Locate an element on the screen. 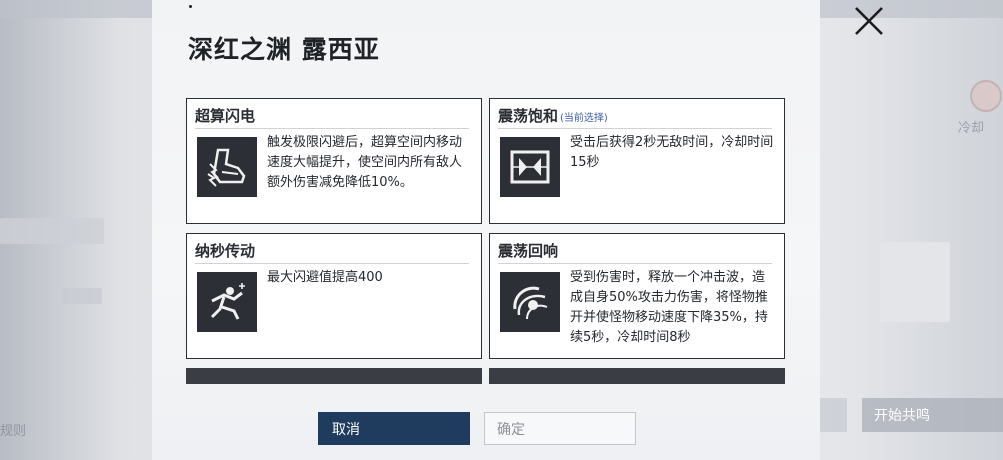  skill-card-name: 纳秒传动 is located at coordinates (225, 251).